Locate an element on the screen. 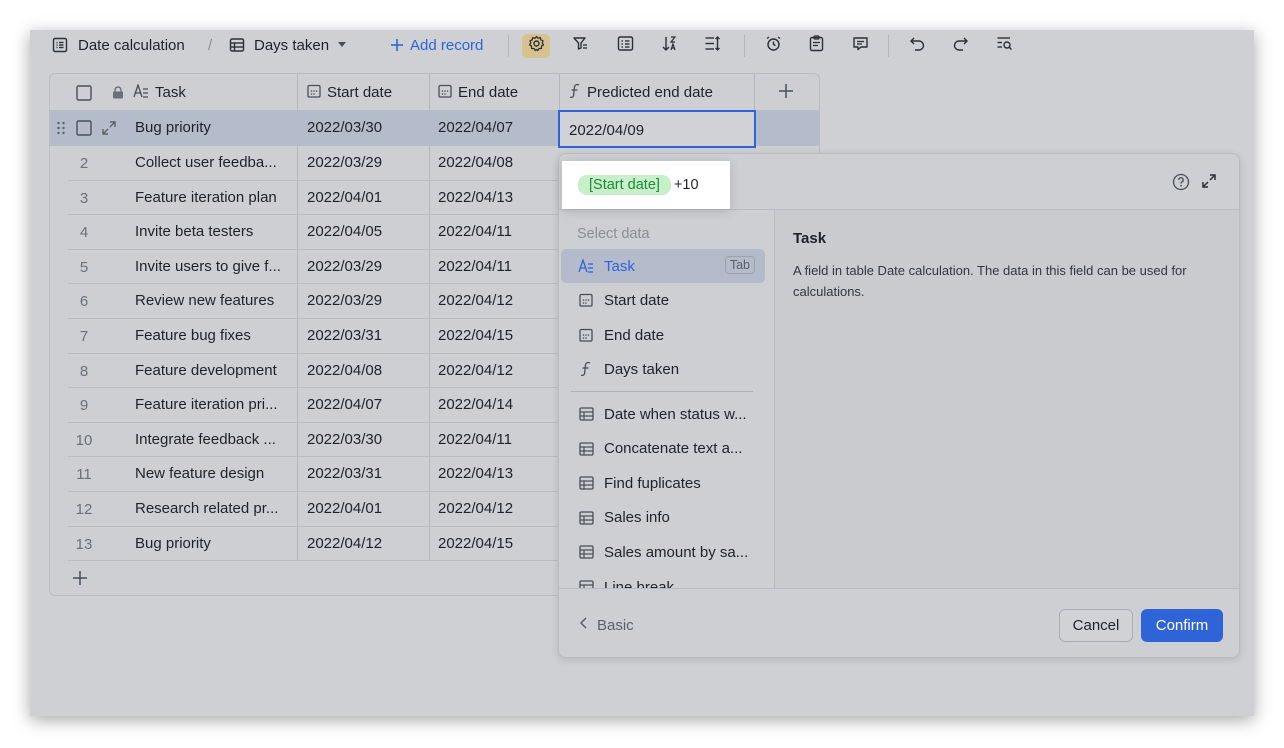 The height and width of the screenshot is (748, 1284). field-item-days-taken: Days taken is located at coordinates (663, 369).